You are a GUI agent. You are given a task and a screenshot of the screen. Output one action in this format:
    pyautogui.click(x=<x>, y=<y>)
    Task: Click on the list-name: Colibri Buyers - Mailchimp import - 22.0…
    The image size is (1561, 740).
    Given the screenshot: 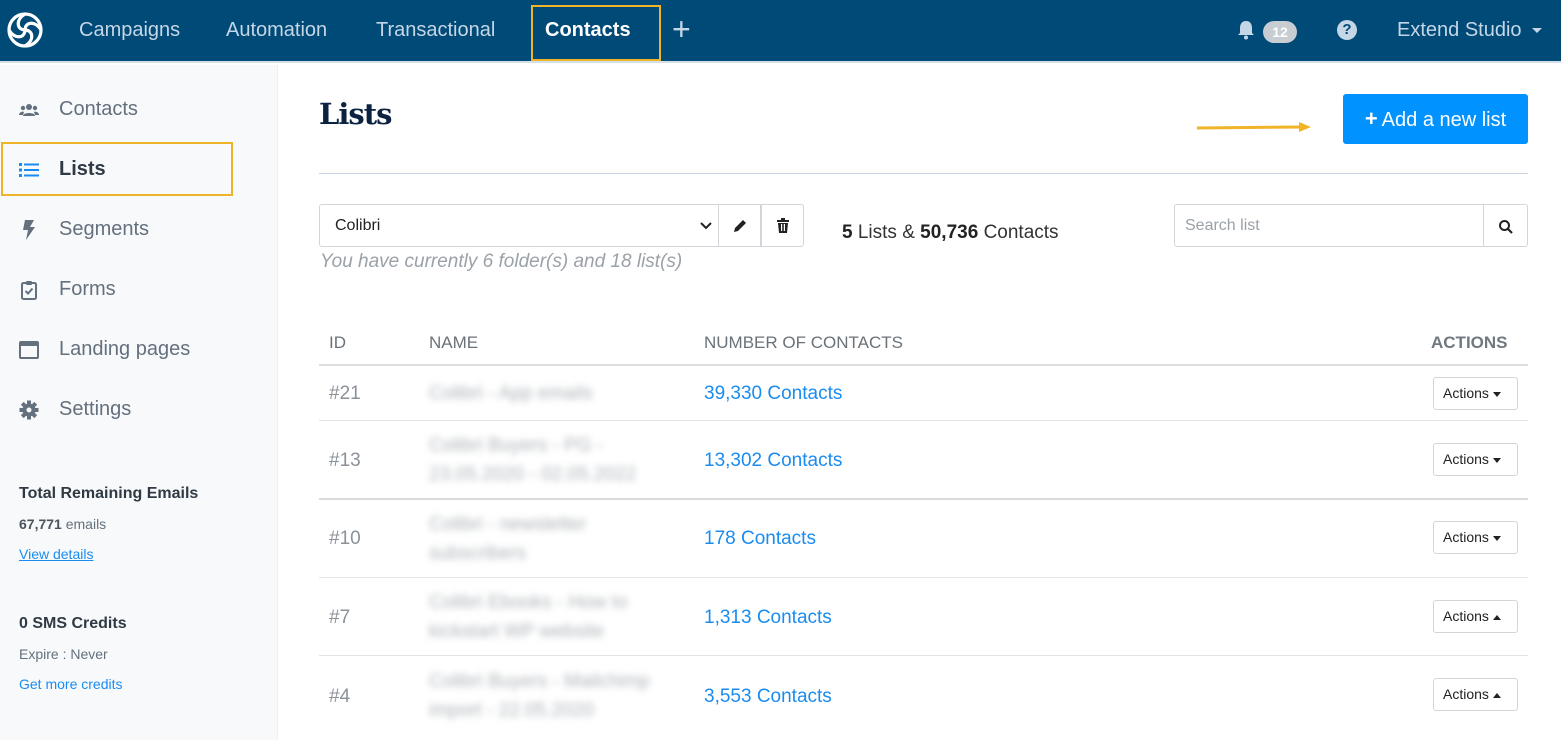 What is the action you would take?
    pyautogui.click(x=549, y=696)
    